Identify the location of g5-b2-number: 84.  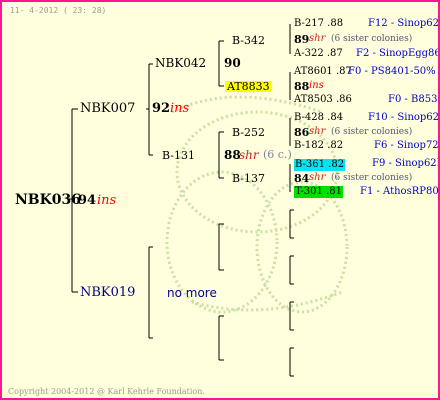
(302, 178).